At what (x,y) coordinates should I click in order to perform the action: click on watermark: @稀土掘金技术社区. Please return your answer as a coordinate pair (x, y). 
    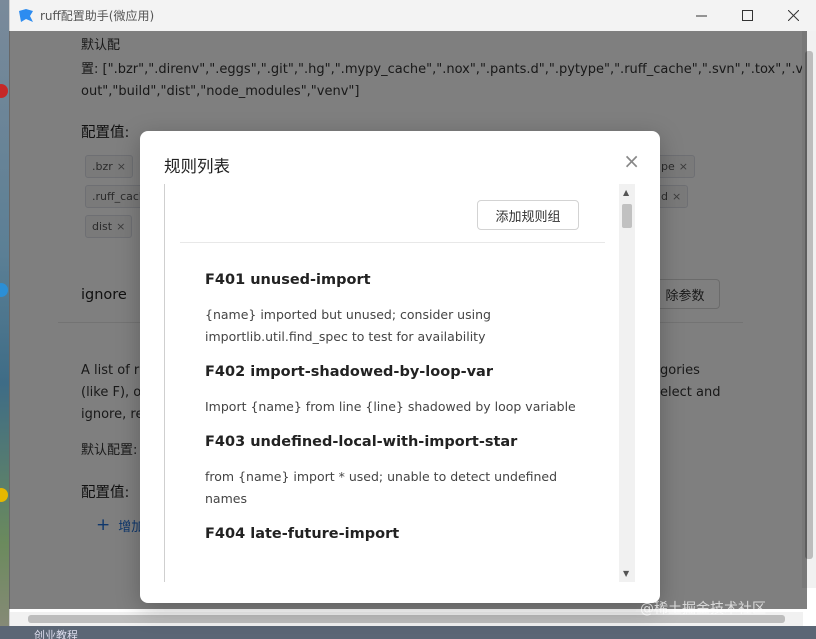
    Looking at the image, I should click on (703, 609).